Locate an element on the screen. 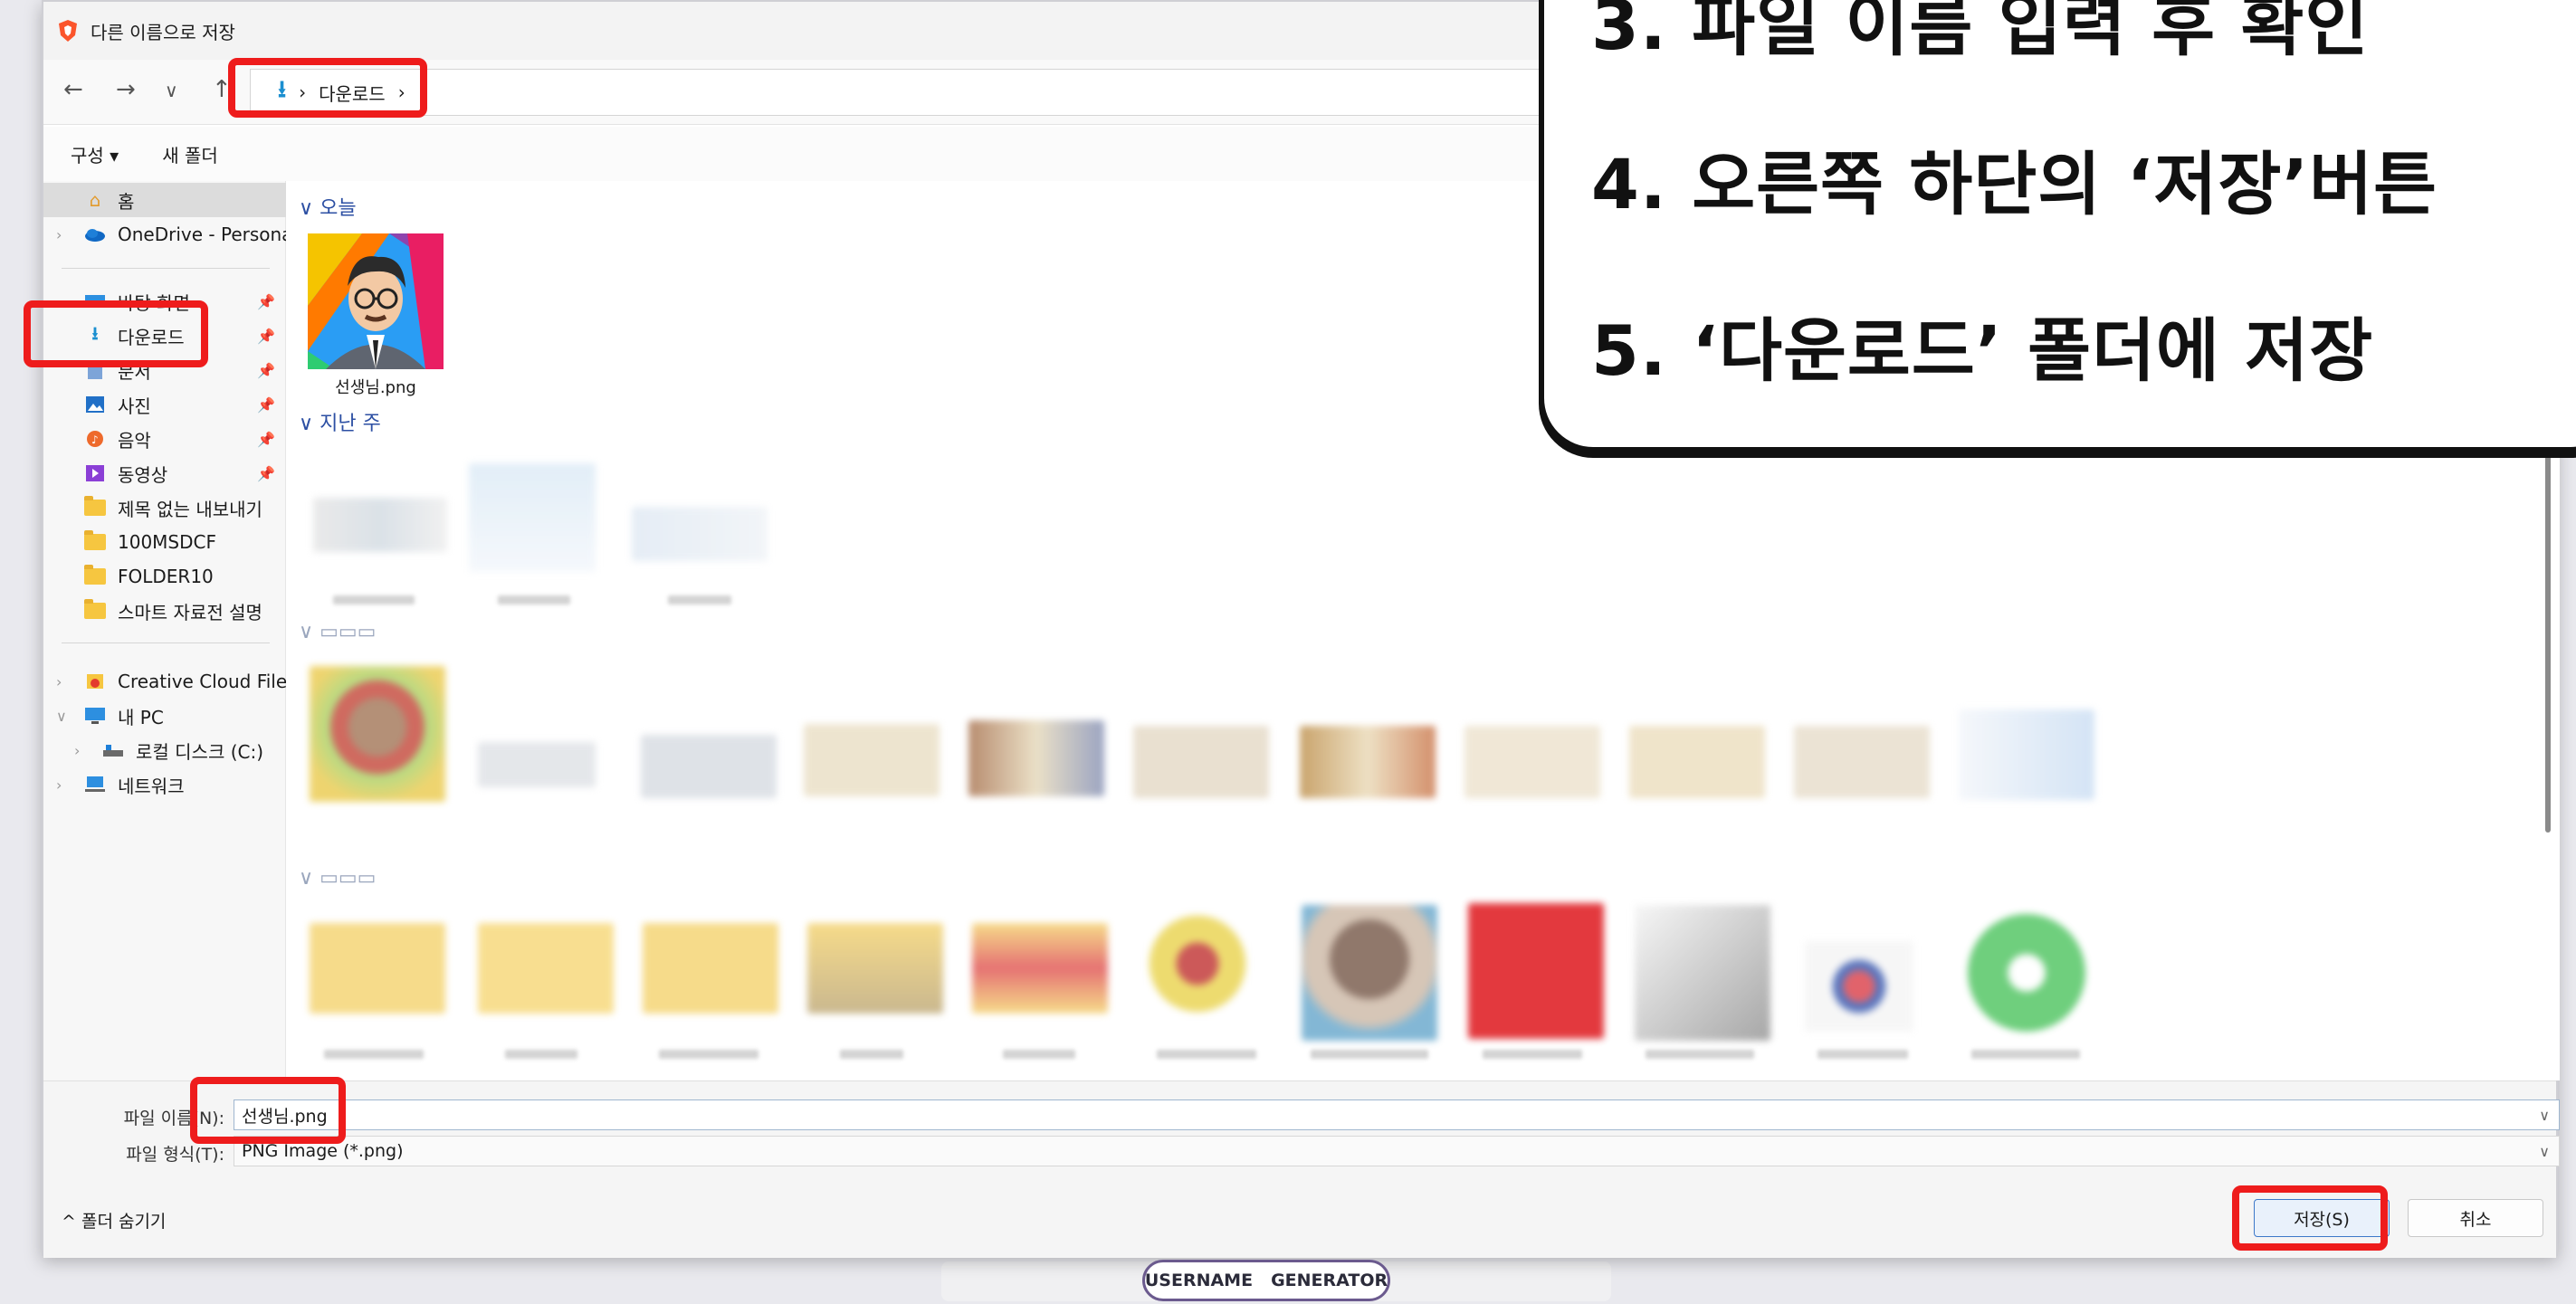 The height and width of the screenshot is (1304, 2576). sidebar-item-folder-export: 제목 없는 내보내기 is located at coordinates (164, 507).